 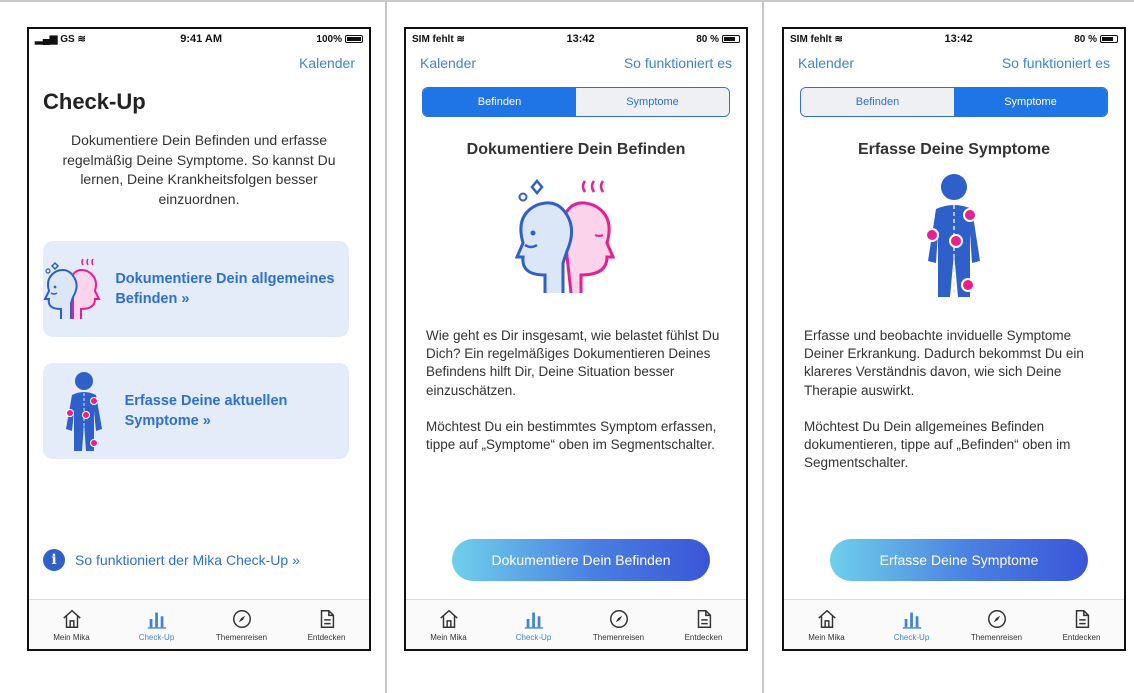 What do you see at coordinates (954, 149) in the screenshot?
I see `section-title: Erfasse Deine Symptome` at bounding box center [954, 149].